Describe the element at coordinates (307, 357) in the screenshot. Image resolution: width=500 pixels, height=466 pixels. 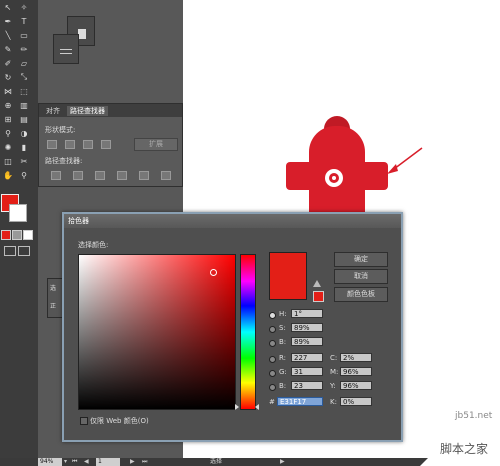
I see `red-field: 227` at that location.